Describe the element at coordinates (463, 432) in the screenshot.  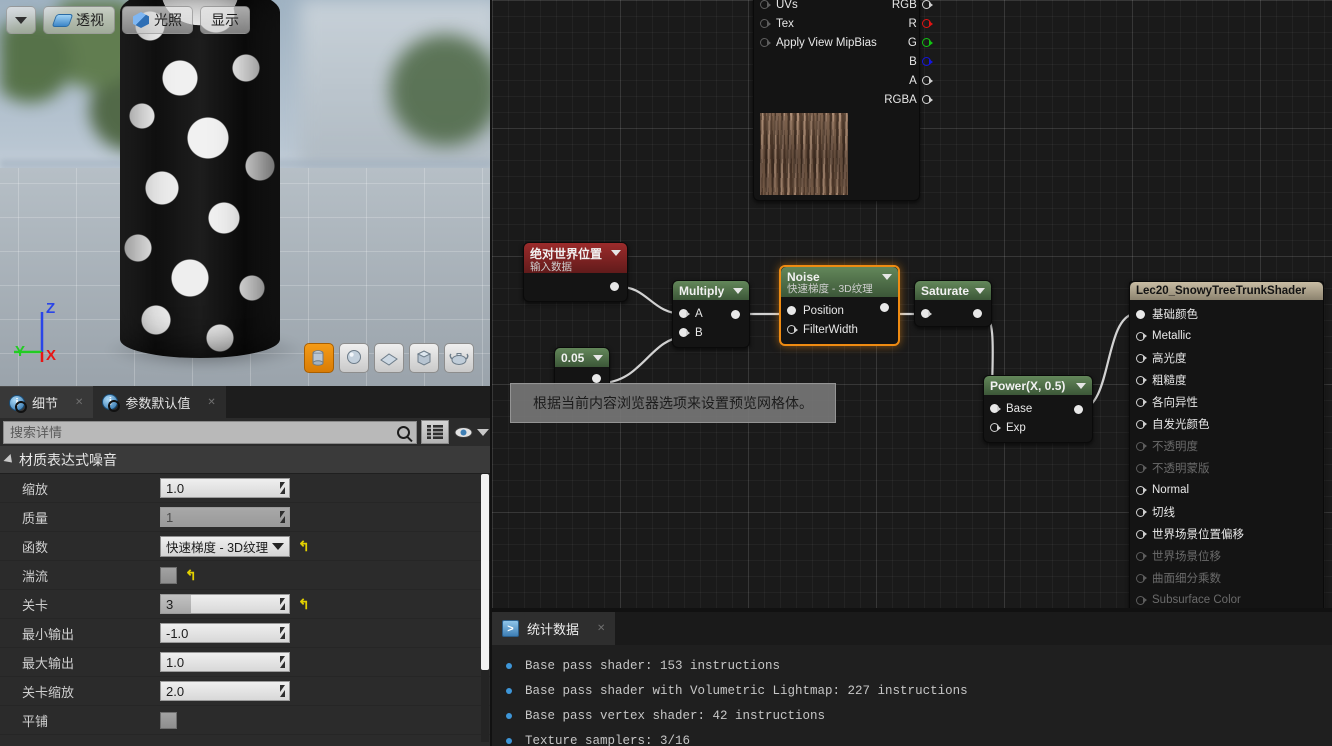
I see `visibility-button` at that location.